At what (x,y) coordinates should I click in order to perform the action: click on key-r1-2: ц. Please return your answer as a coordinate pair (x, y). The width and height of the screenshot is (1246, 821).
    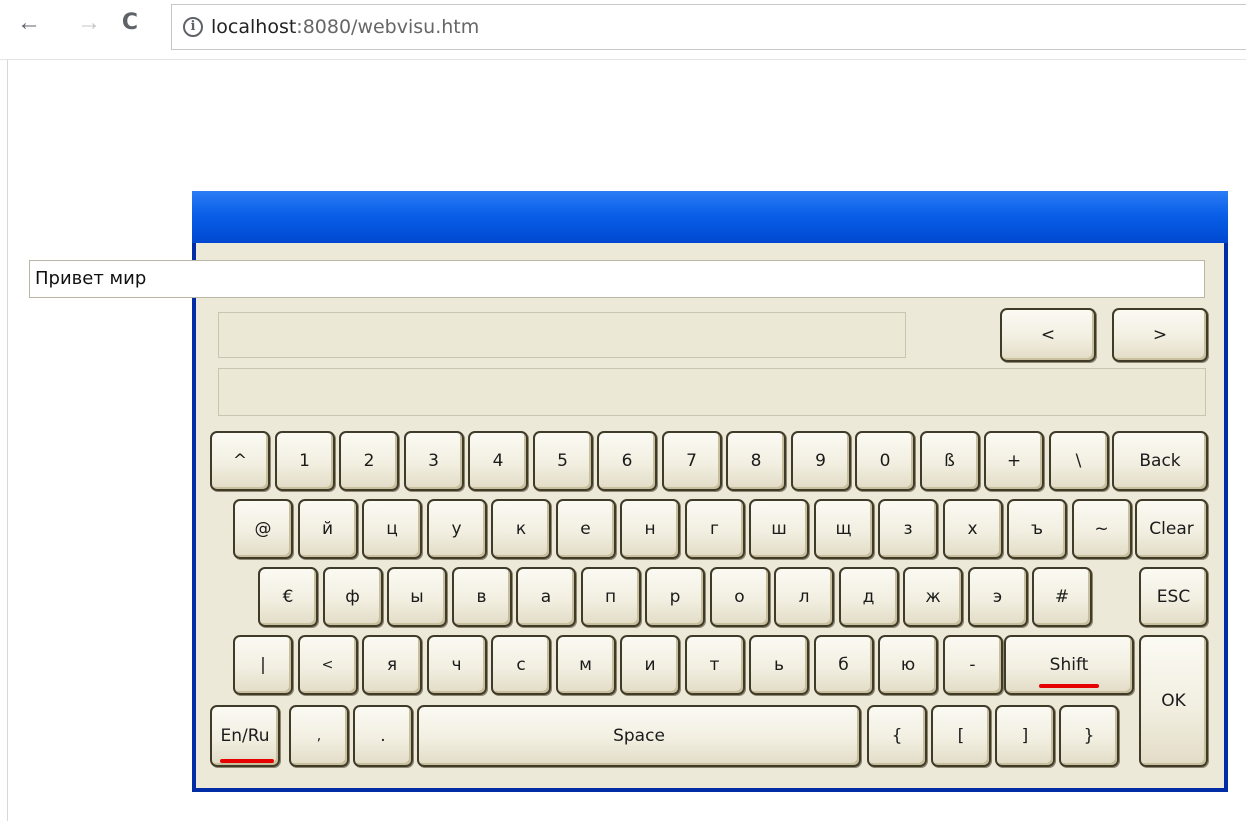
    Looking at the image, I should click on (392, 529).